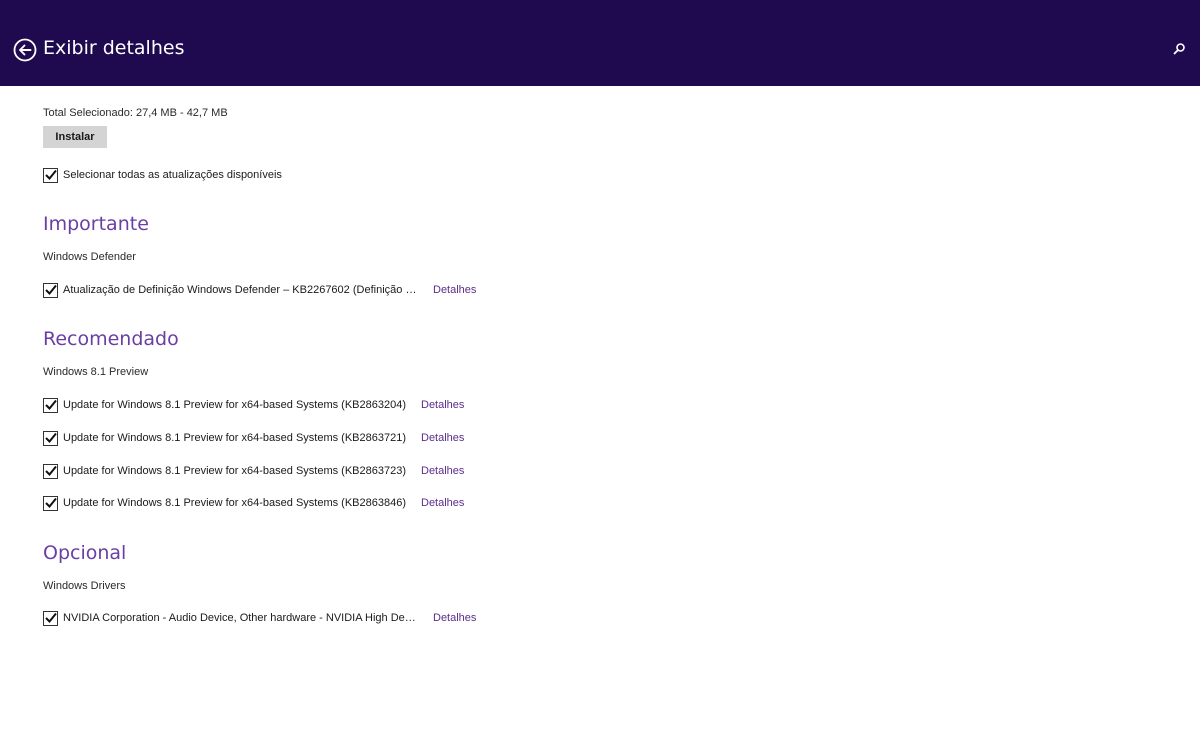 This screenshot has height=750, width=1200. What do you see at coordinates (111, 339) in the screenshot?
I see `section-title-recomendado: Recomendado` at bounding box center [111, 339].